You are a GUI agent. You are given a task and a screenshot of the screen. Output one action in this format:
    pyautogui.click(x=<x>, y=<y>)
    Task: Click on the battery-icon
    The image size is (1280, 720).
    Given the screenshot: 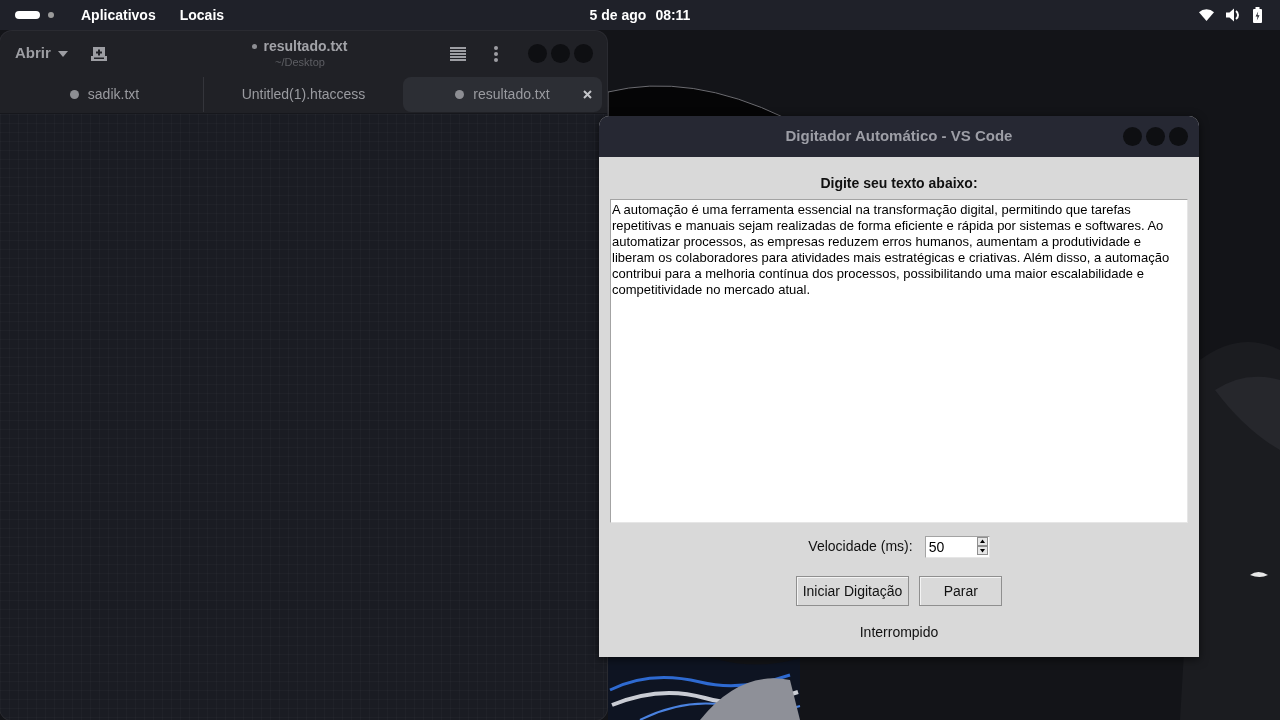 What is the action you would take?
    pyautogui.click(x=1257, y=15)
    